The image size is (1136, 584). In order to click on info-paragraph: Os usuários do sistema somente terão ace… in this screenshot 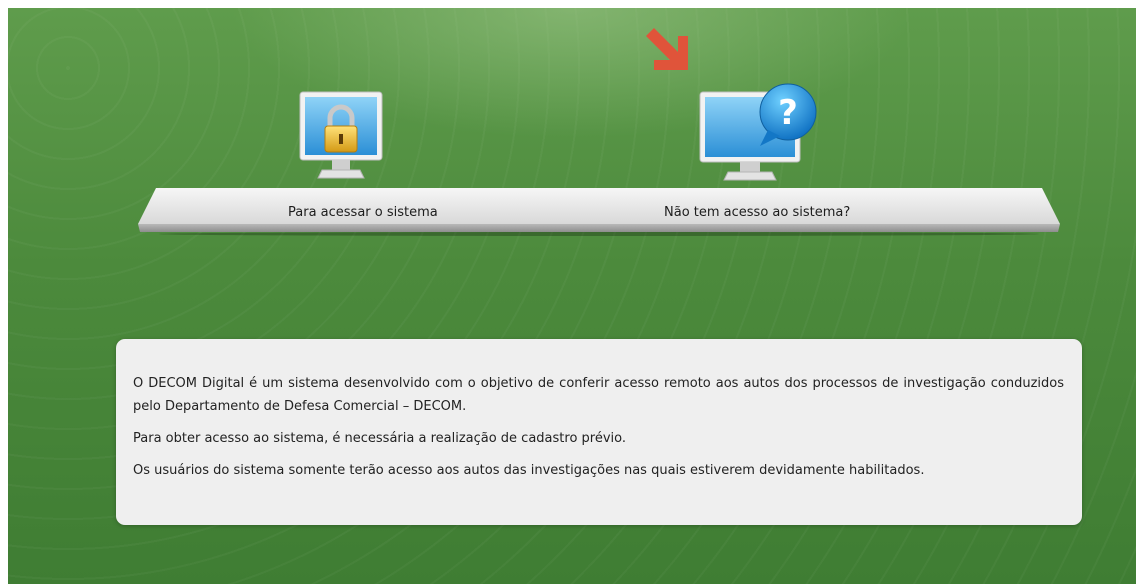, I will do `click(529, 470)`.